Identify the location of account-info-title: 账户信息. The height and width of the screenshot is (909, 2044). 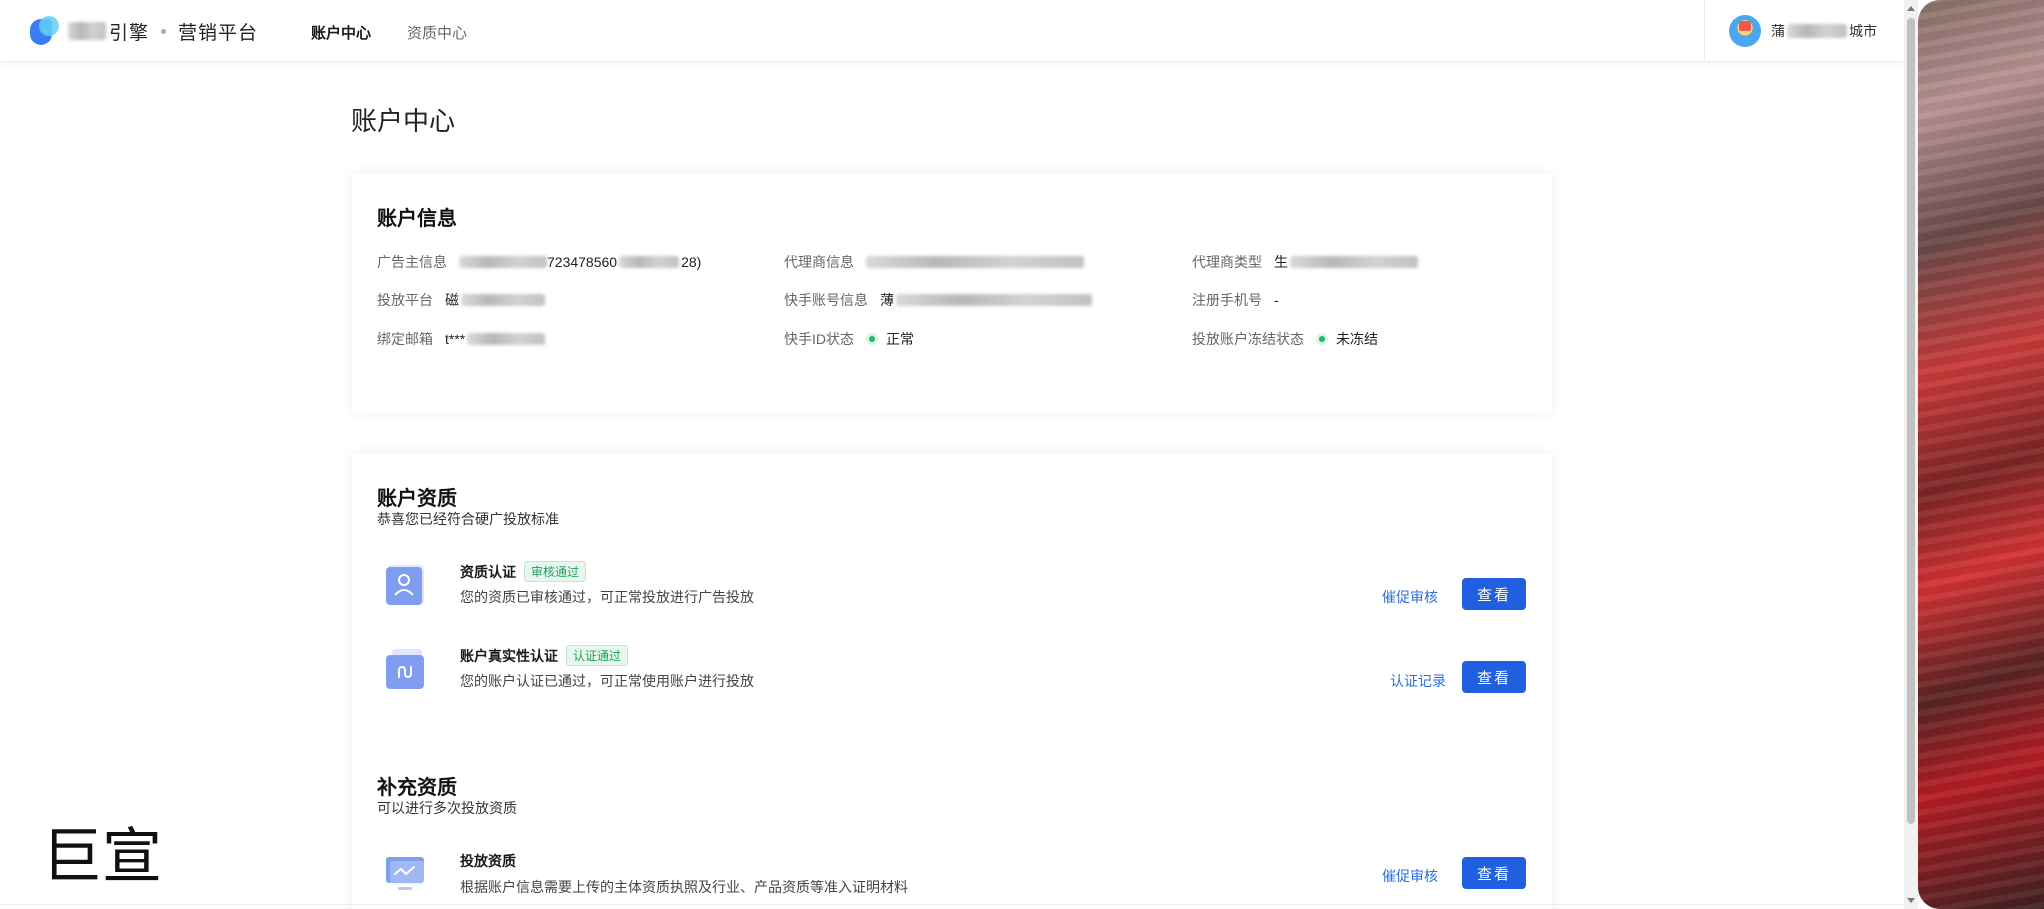
(417, 219).